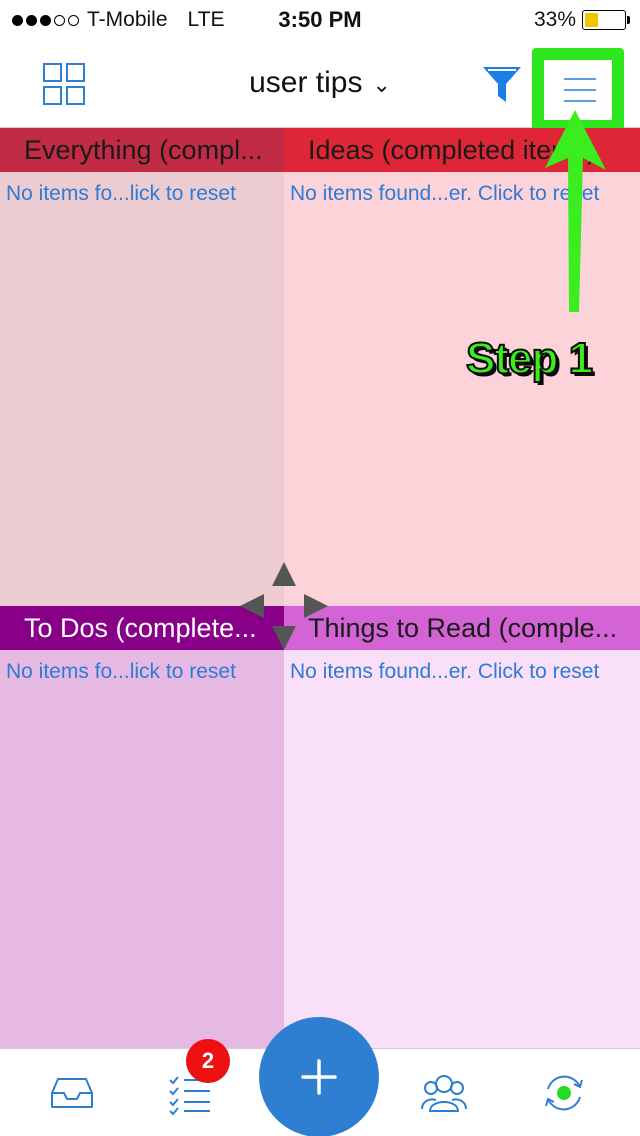 This screenshot has height=1136, width=640. Describe the element at coordinates (316, 606) in the screenshot. I see `arrow-right-icon` at that location.